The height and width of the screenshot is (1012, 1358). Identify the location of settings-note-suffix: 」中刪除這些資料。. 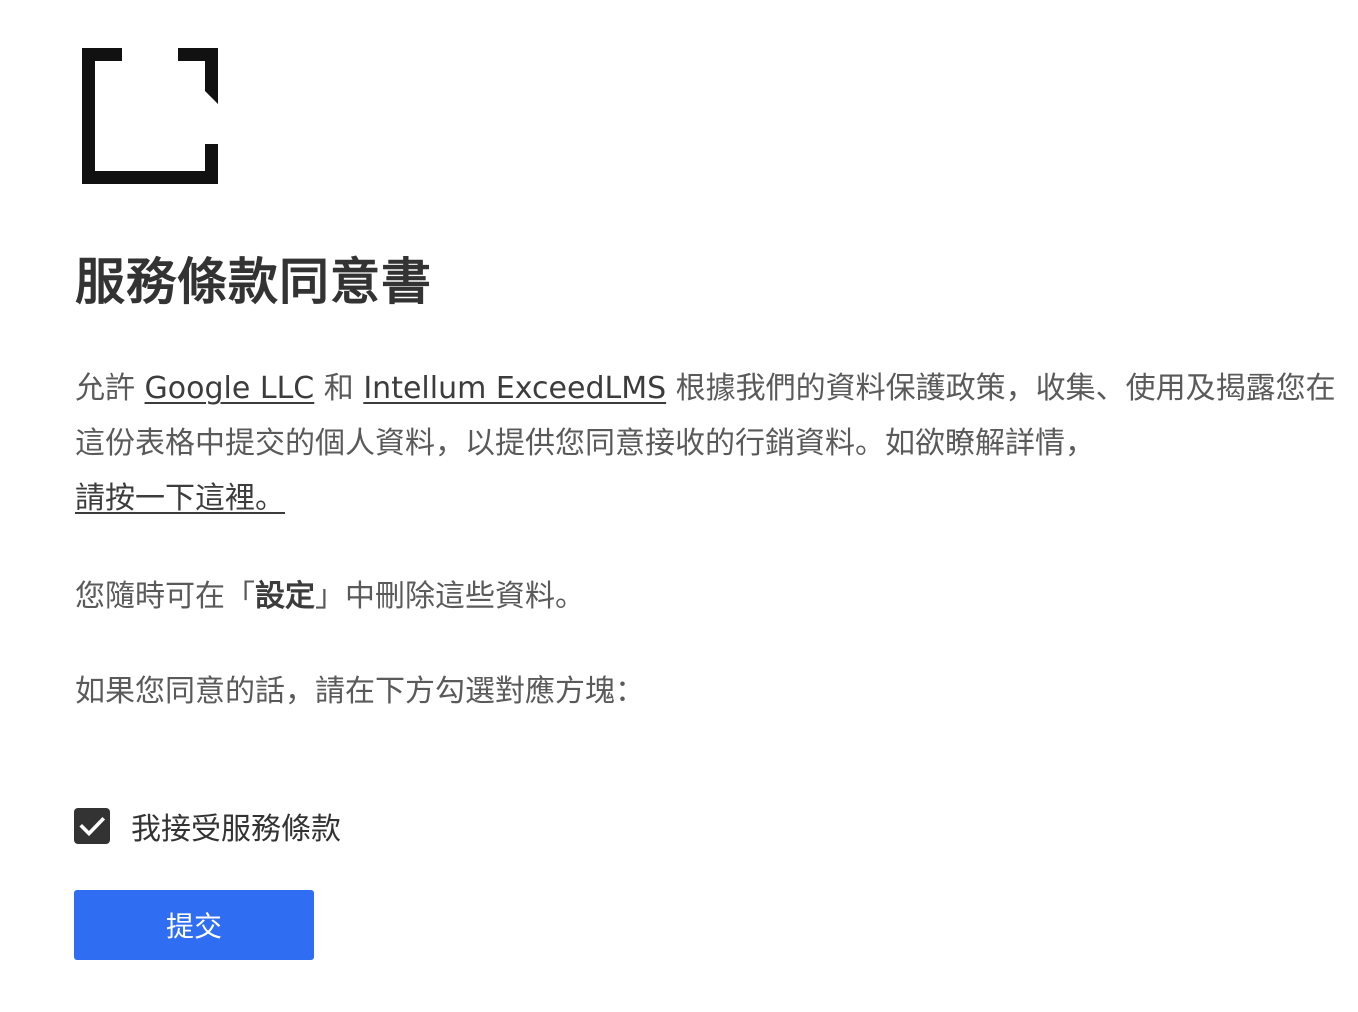
(450, 596).